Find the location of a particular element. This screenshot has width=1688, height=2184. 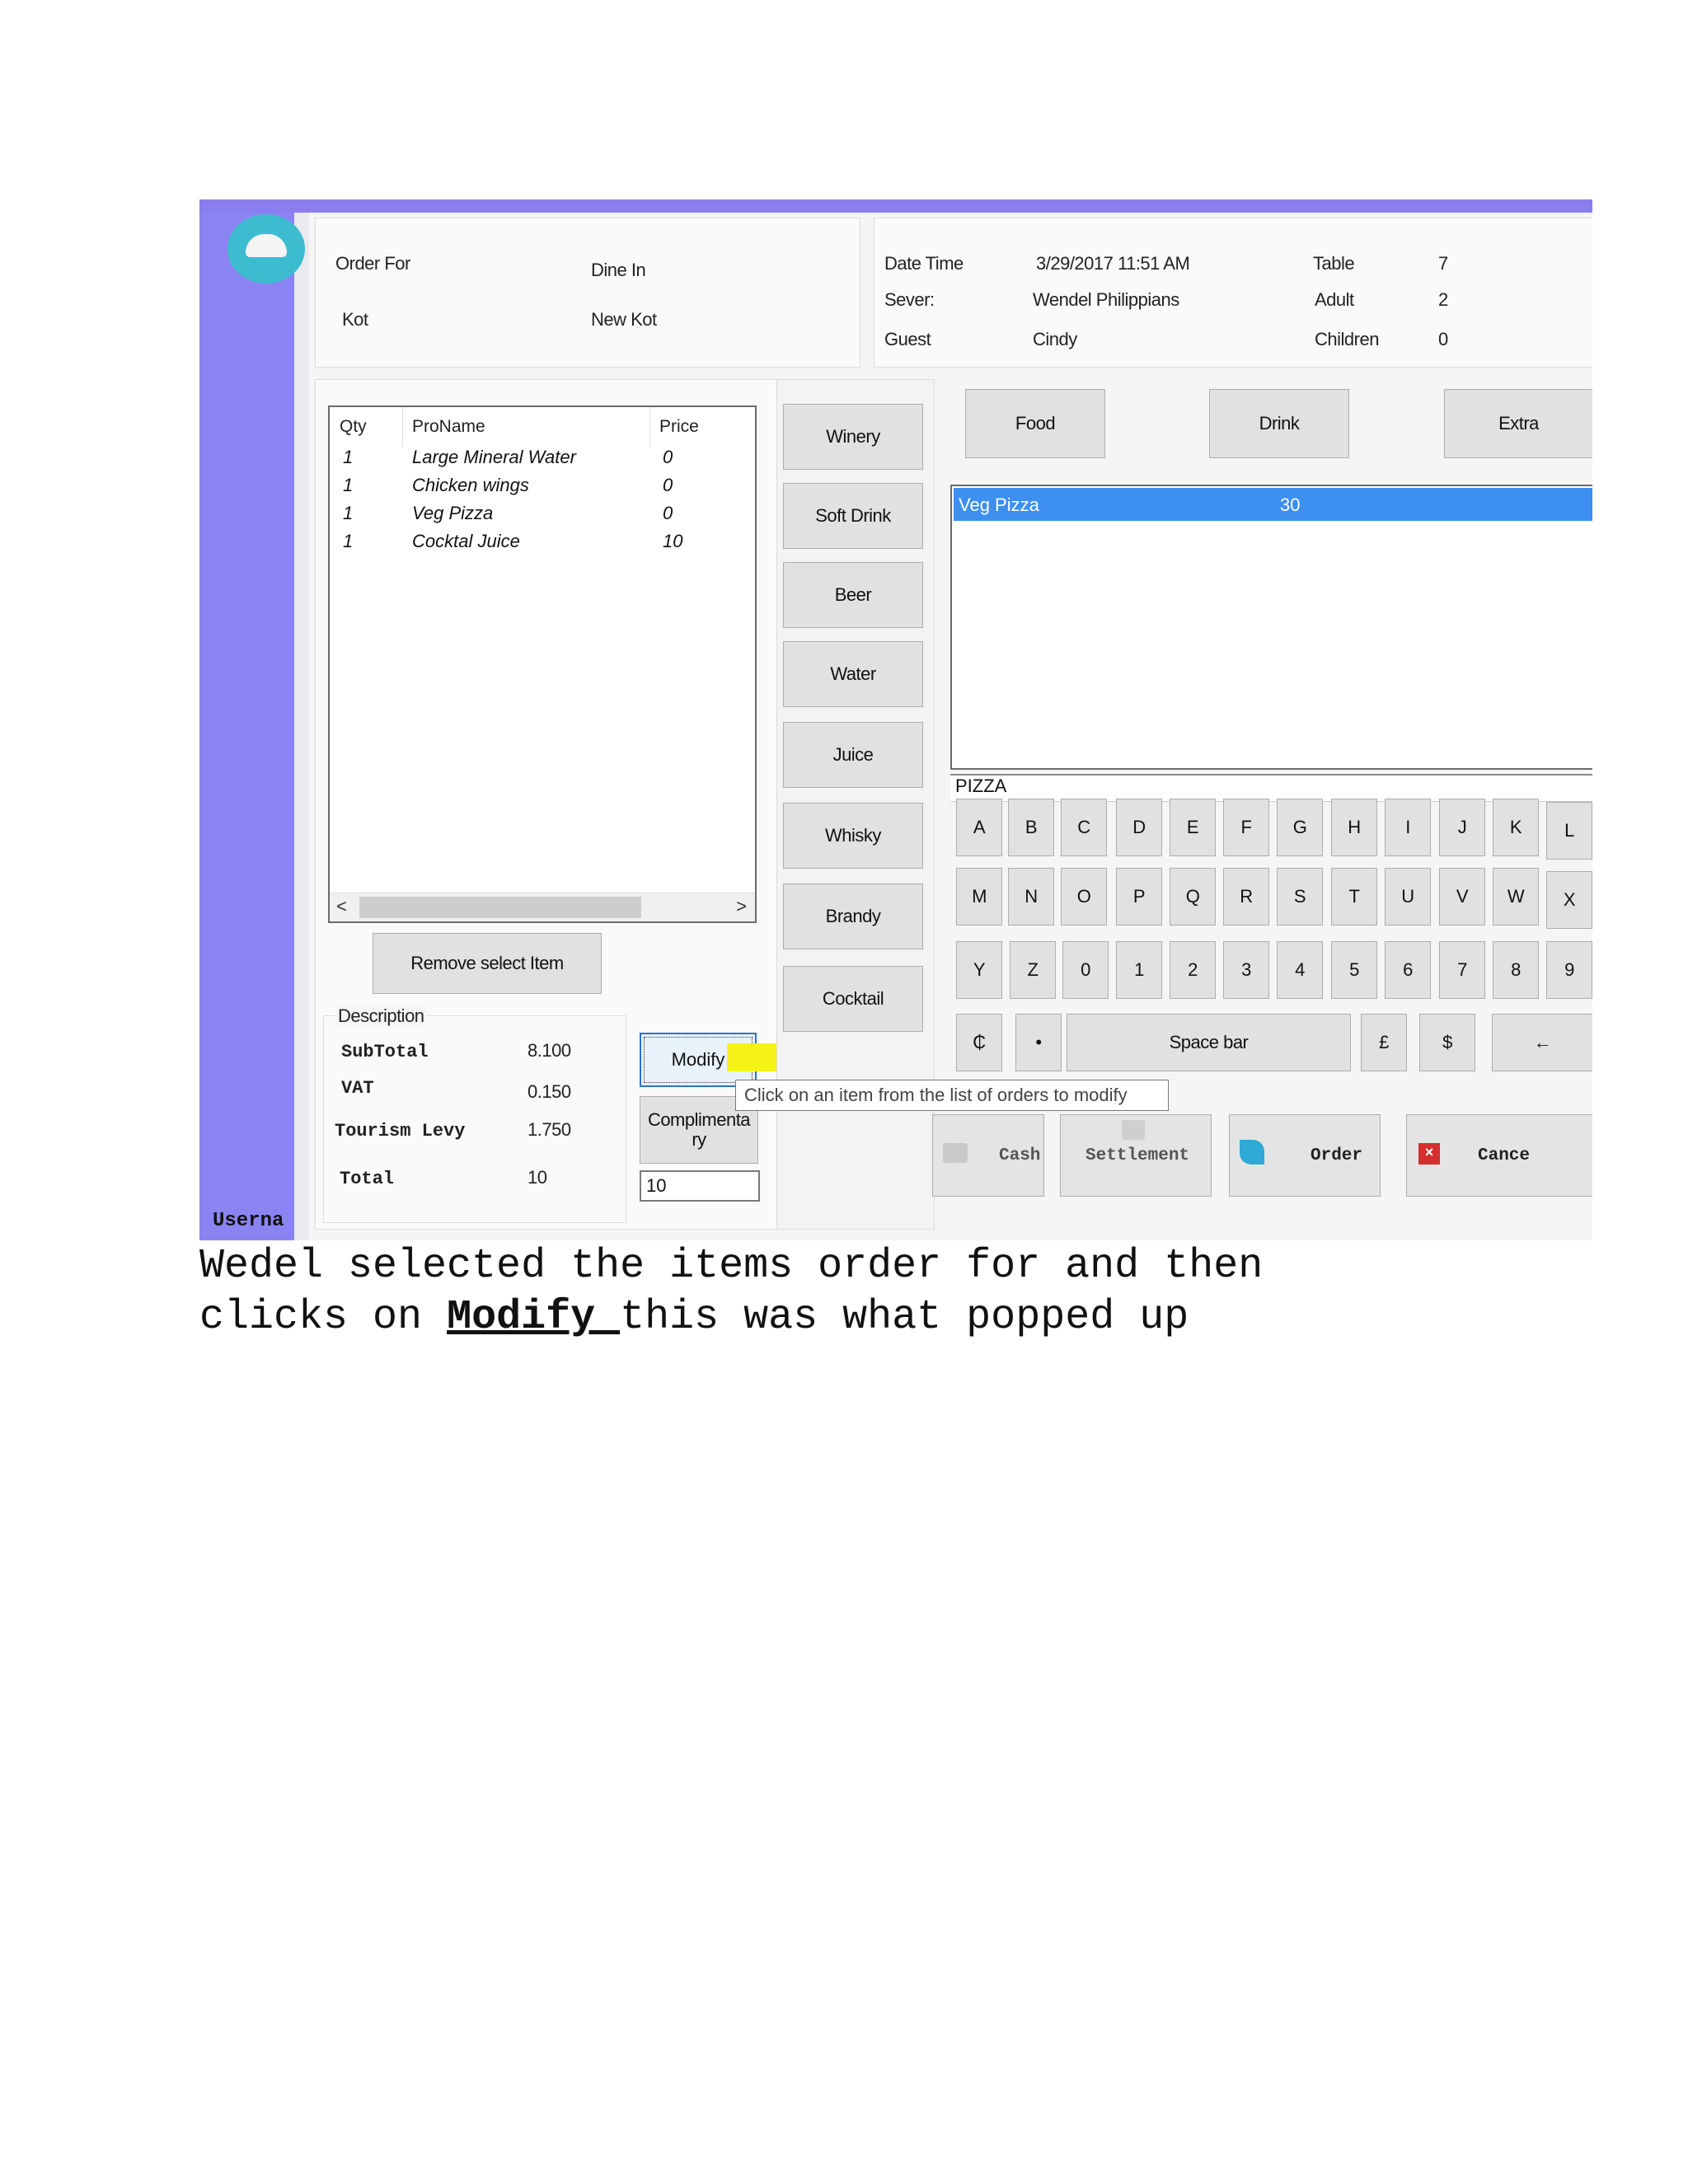

key-backspace: ← is located at coordinates (1542, 1042).